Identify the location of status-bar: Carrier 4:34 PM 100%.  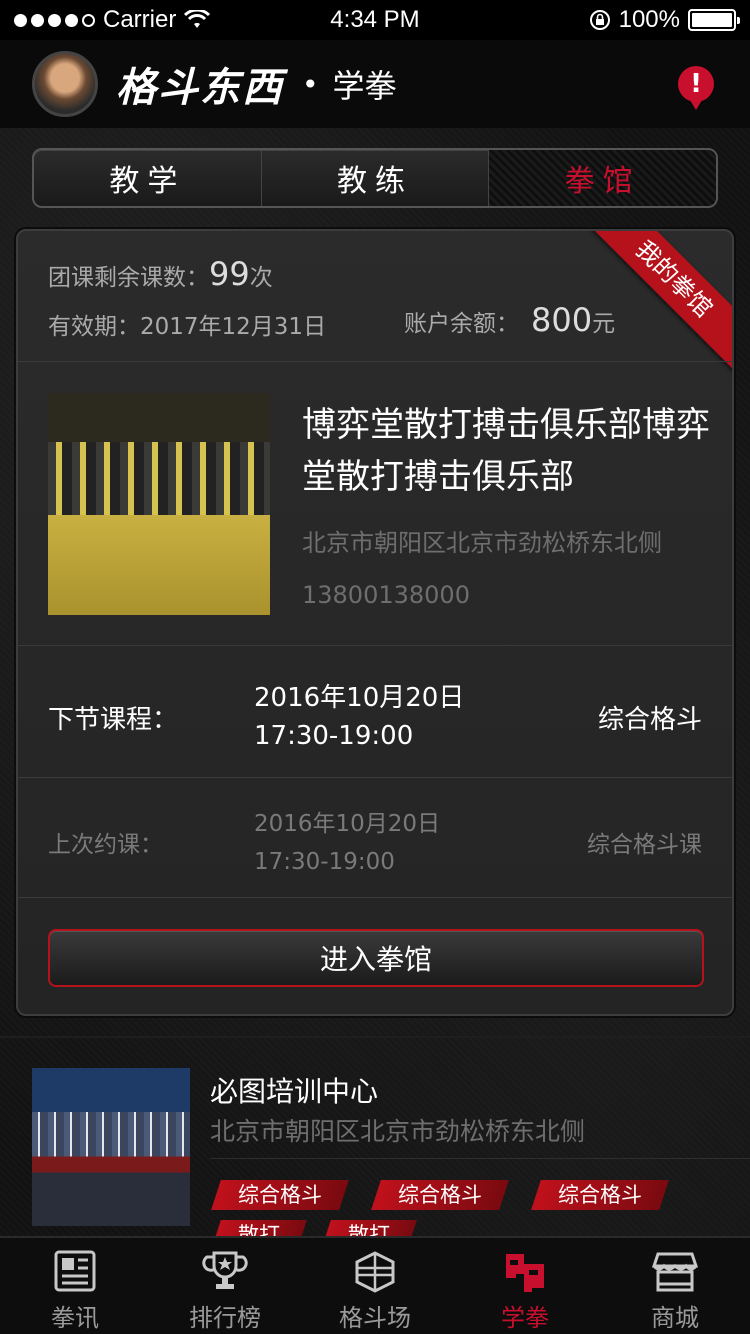
(375, 20).